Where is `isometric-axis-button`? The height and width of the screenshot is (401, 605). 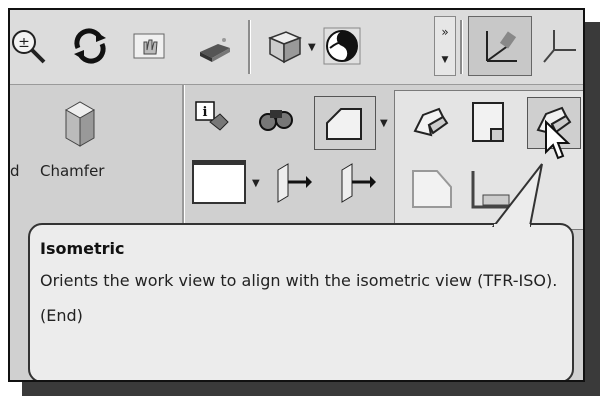 isometric-axis-button is located at coordinates (500, 46).